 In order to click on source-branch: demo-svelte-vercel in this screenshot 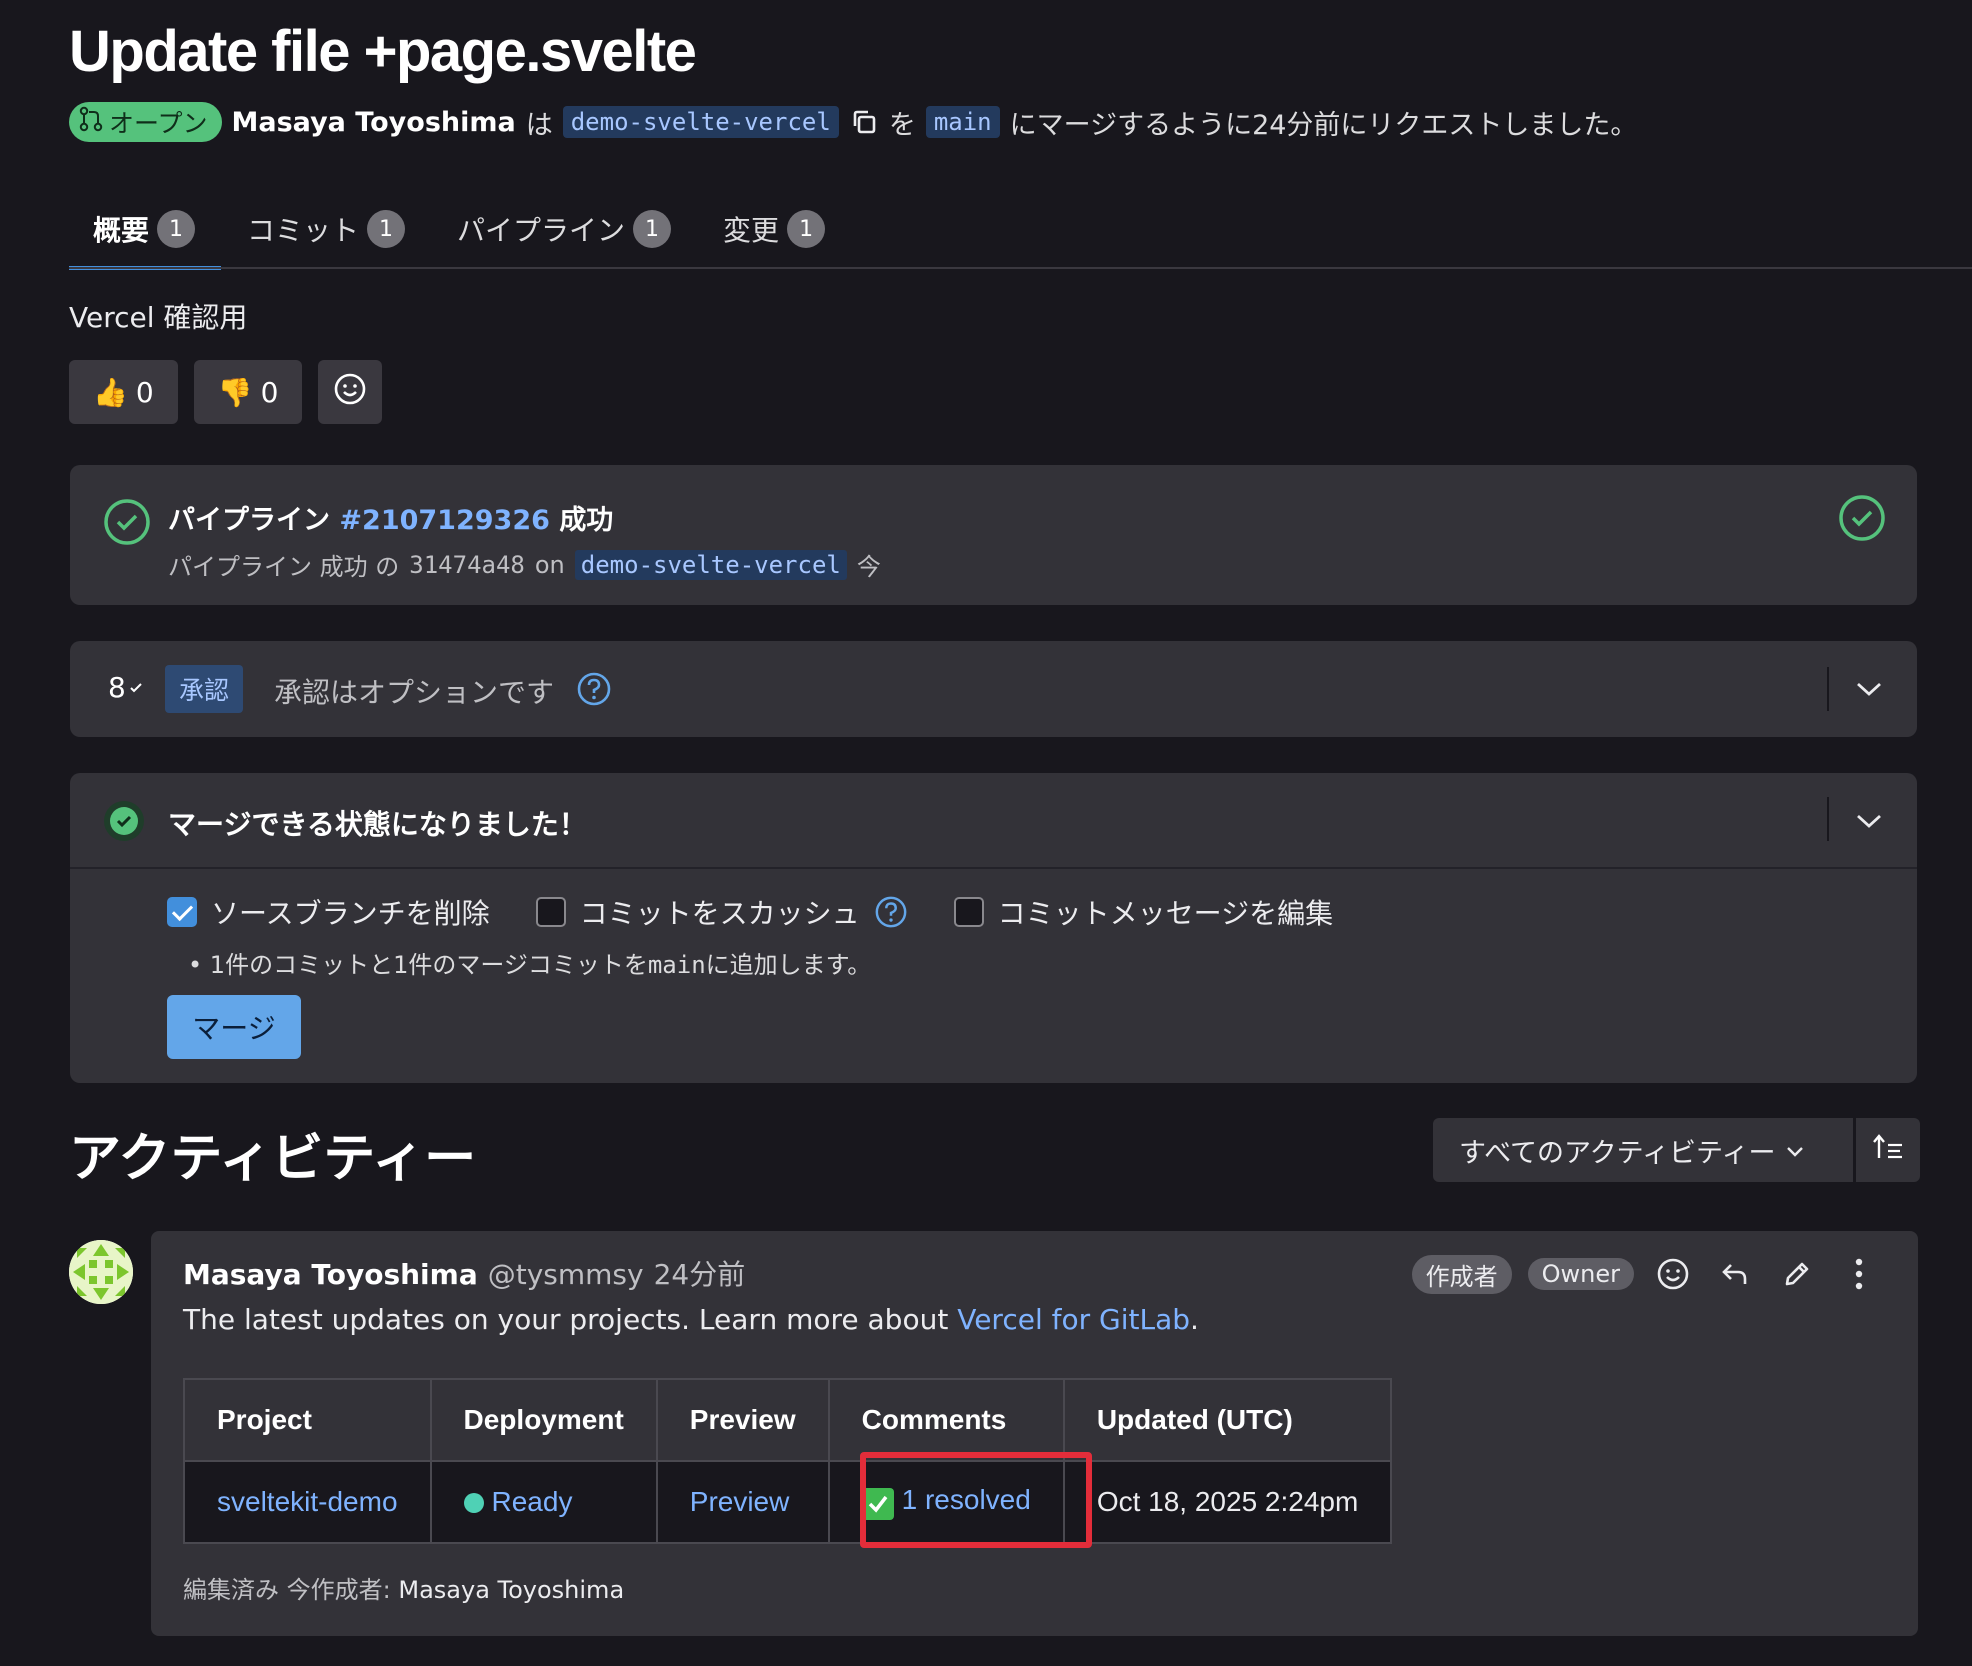, I will do `click(700, 122)`.